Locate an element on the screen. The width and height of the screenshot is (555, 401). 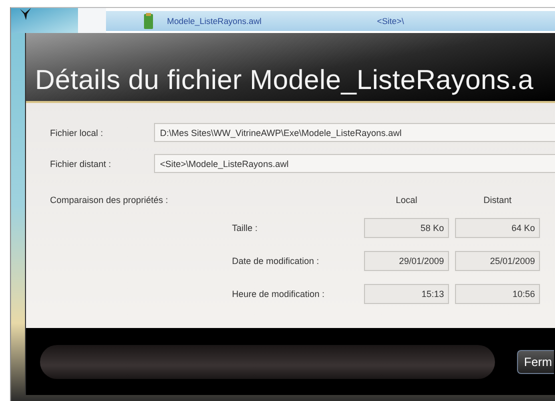
bird-icon is located at coordinates (26, 14).